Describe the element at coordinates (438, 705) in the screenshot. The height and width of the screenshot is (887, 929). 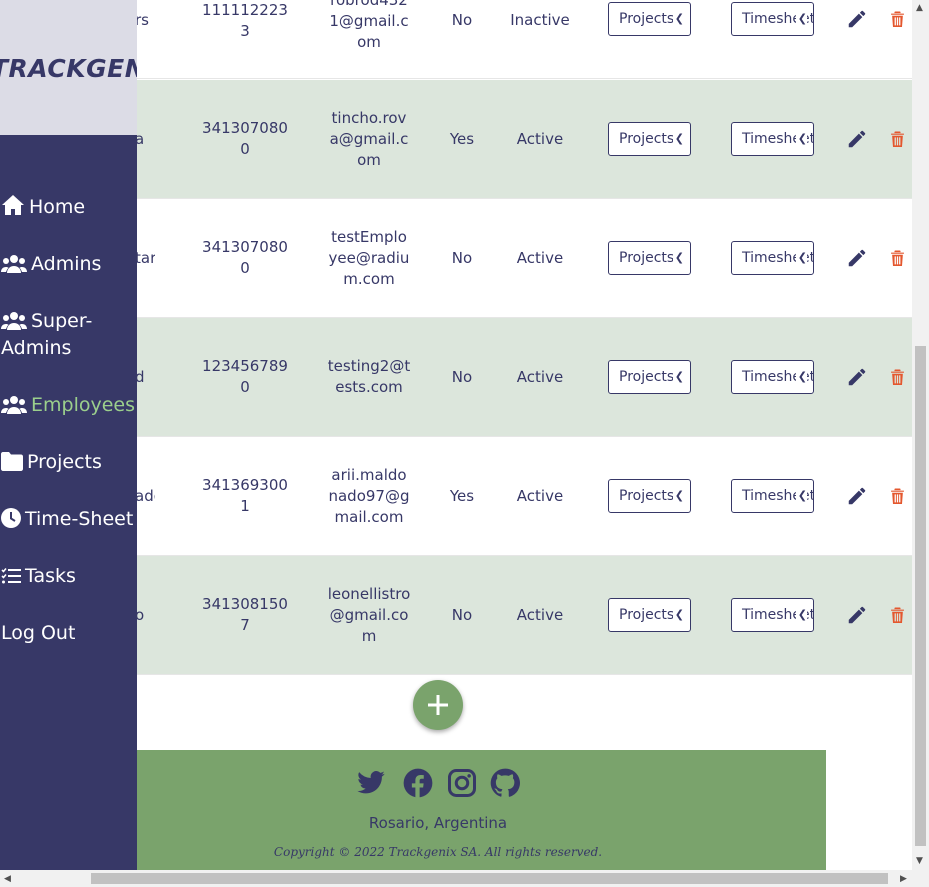
I see `add-employee-button` at that location.